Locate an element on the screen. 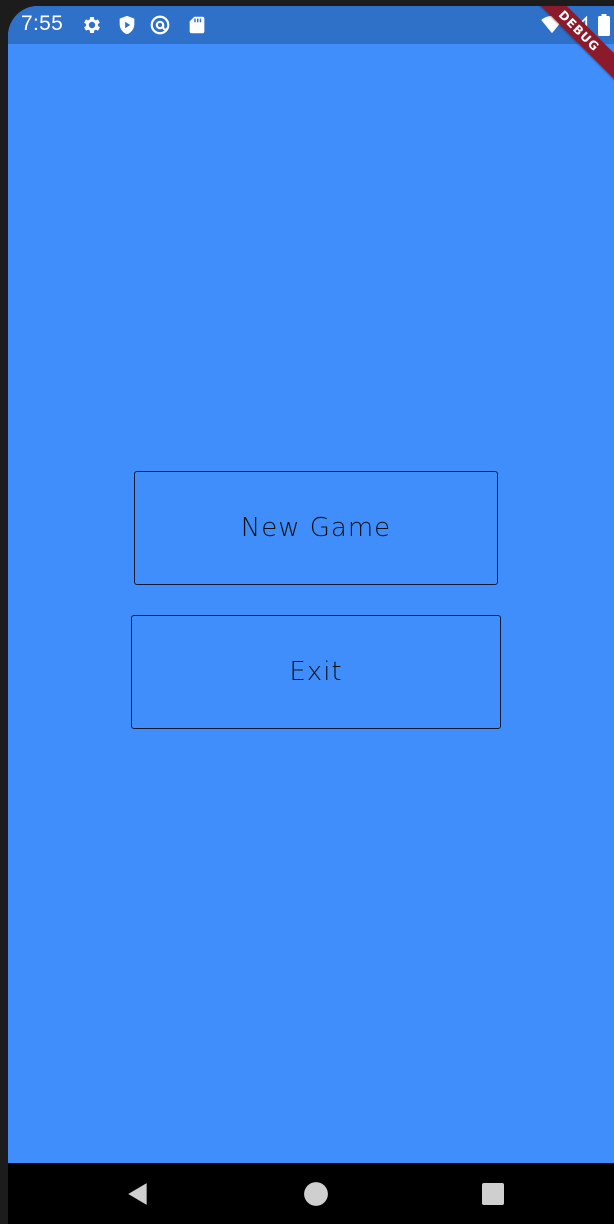 This screenshot has width=614, height=1224. shield-play-icon is located at coordinates (127, 25).